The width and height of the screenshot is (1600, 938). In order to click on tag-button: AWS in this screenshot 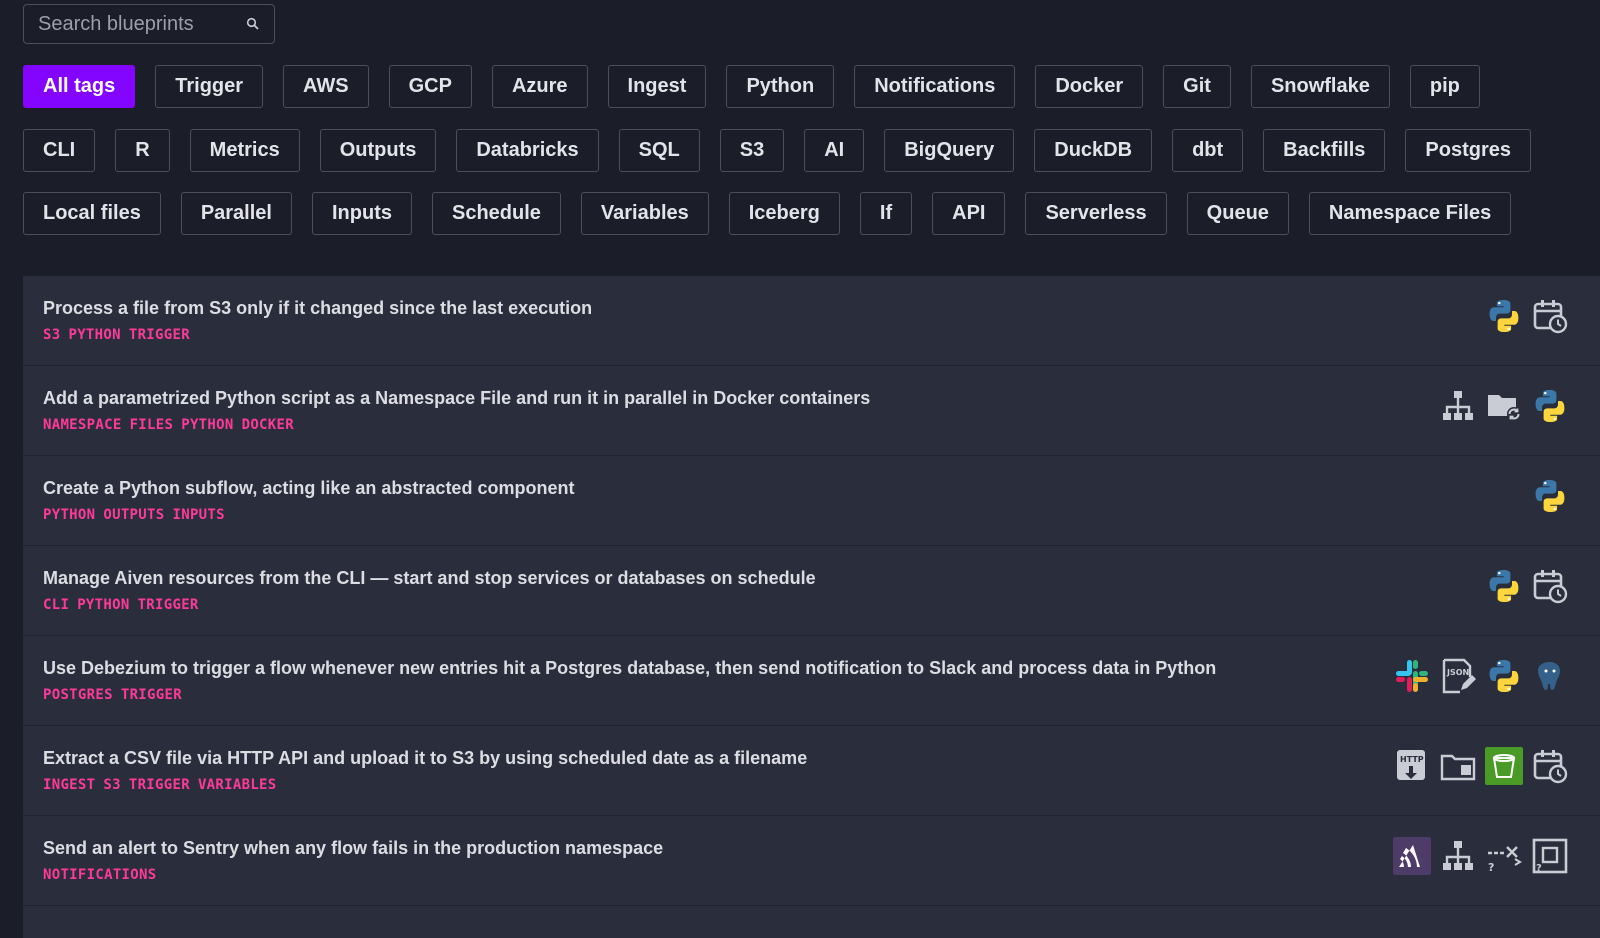, I will do `click(326, 86)`.